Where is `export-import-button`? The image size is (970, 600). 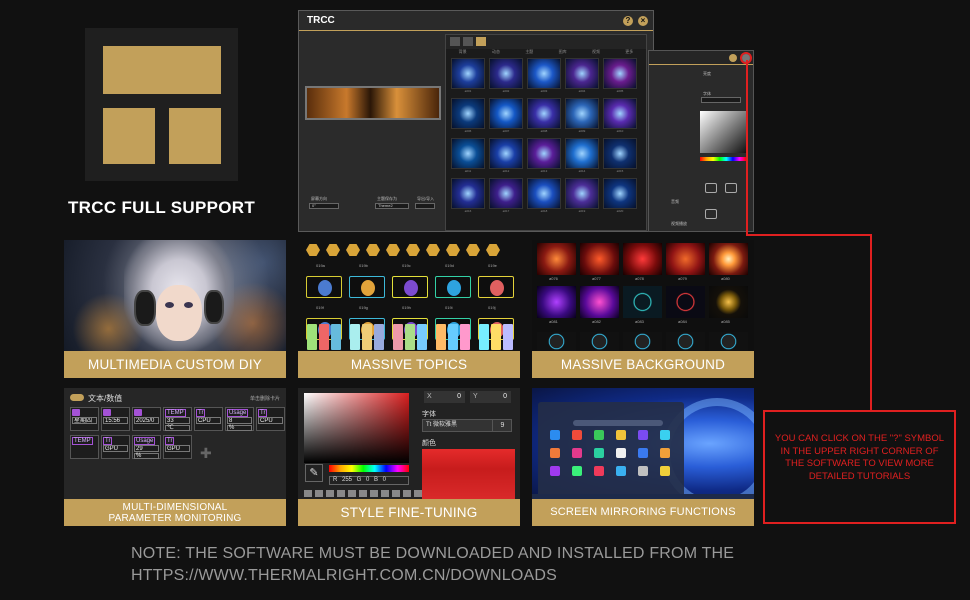
export-import-button is located at coordinates (425, 206).